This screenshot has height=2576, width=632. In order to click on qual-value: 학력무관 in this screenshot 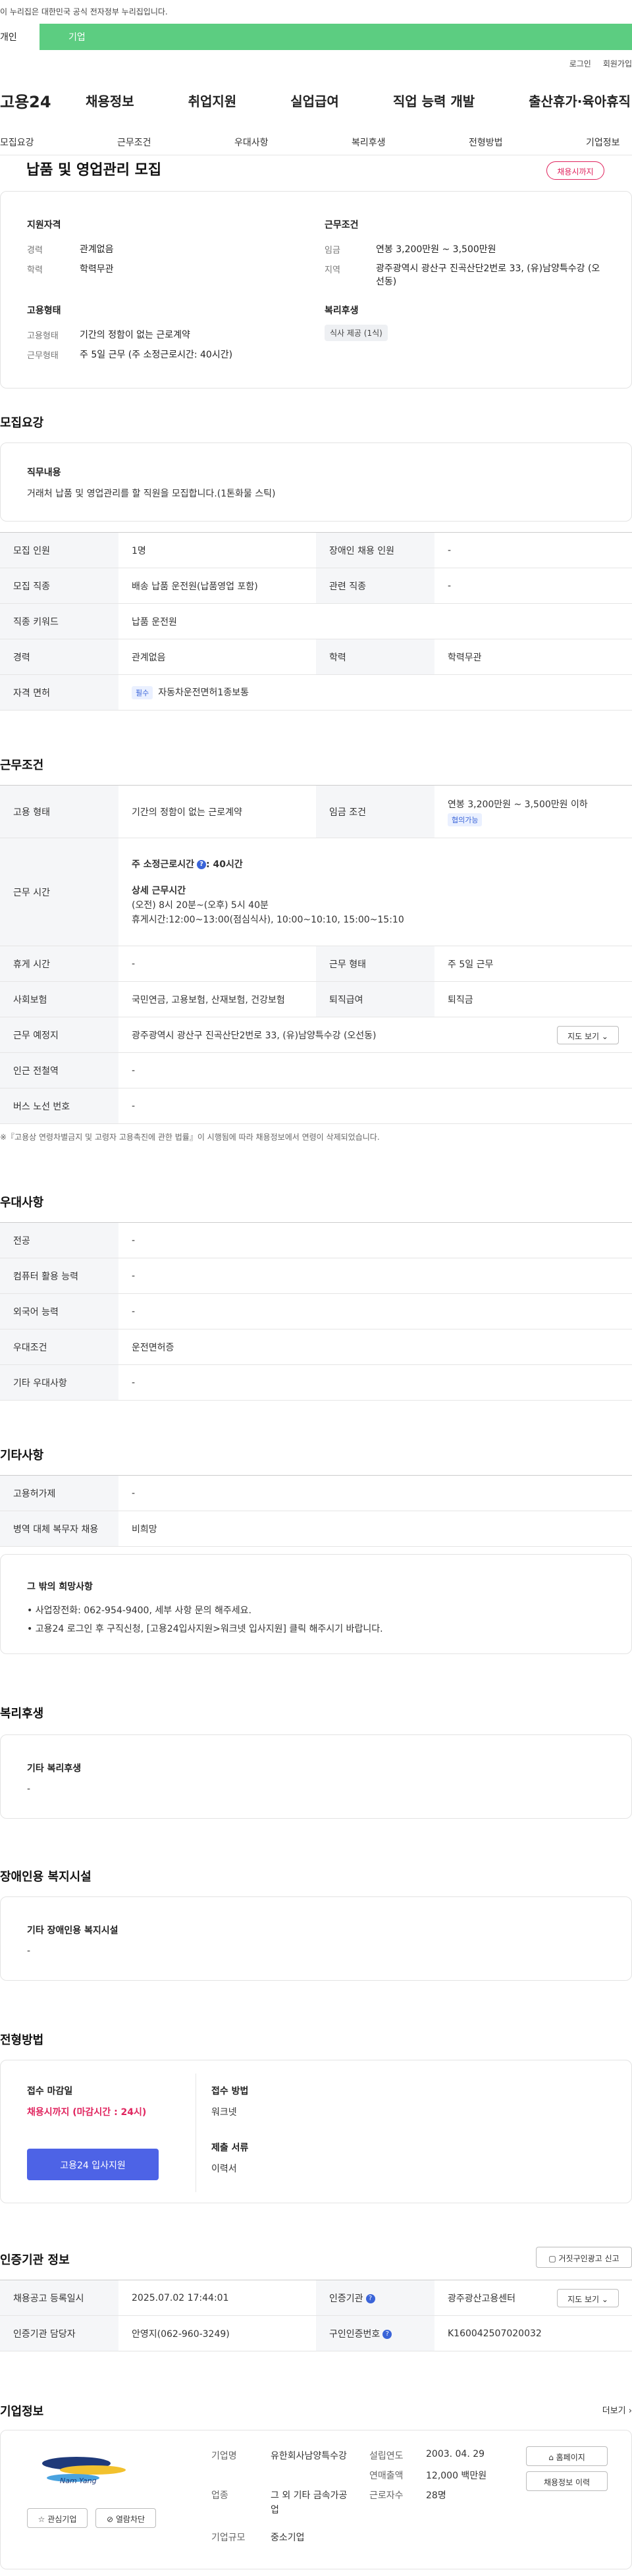, I will do `click(97, 269)`.